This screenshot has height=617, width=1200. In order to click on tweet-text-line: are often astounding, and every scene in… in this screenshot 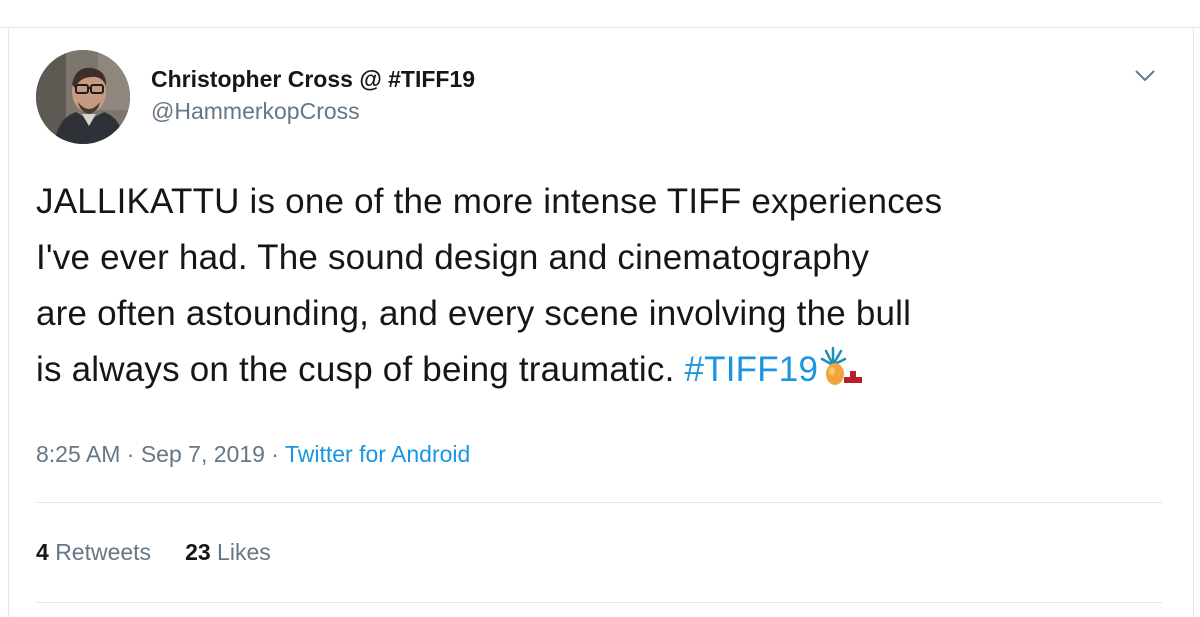, I will do `click(474, 313)`.